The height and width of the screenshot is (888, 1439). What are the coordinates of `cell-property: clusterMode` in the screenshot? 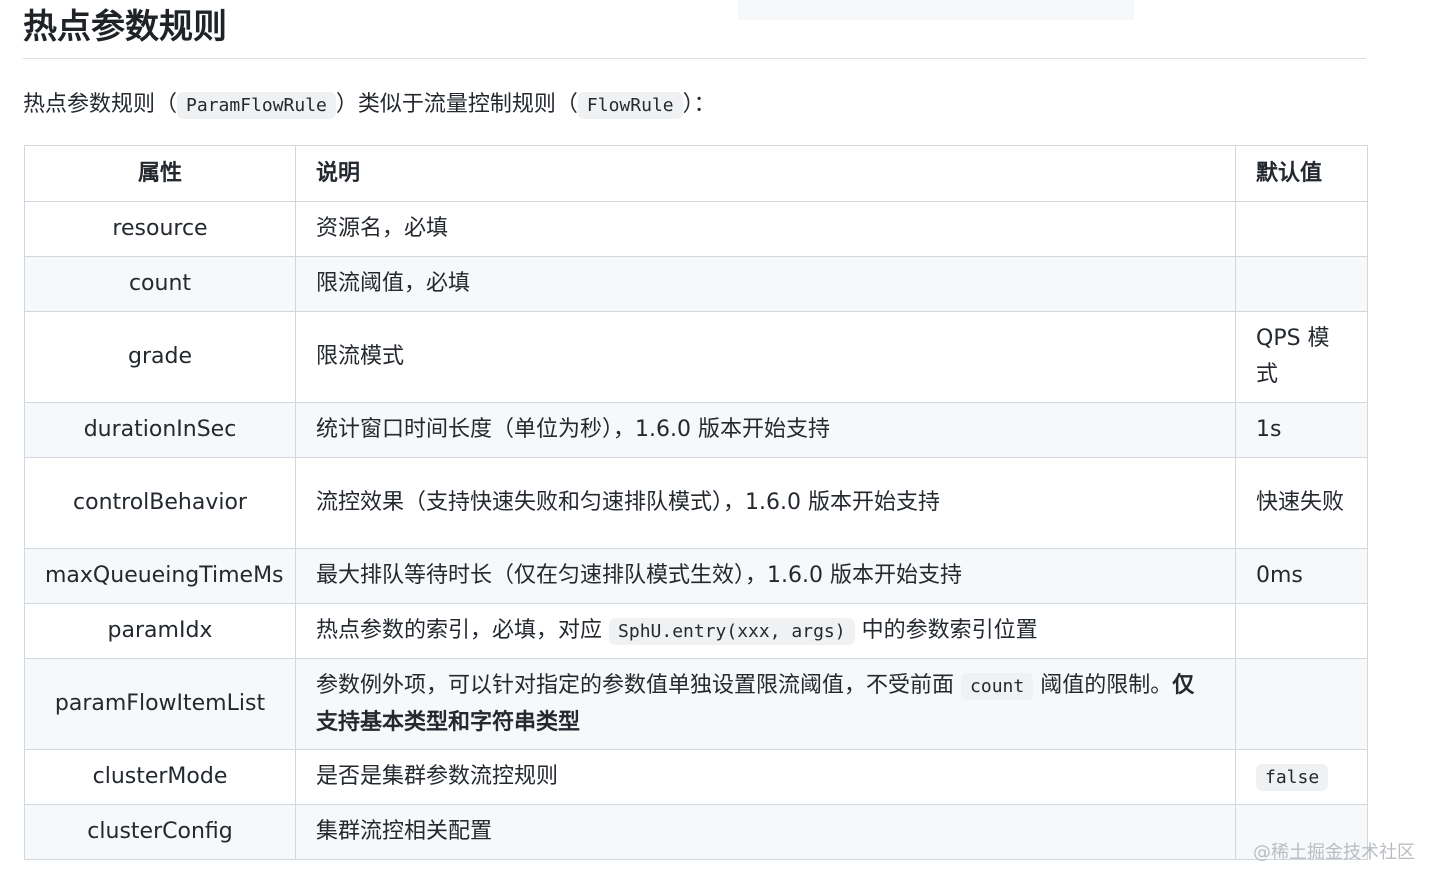 It's located at (160, 777).